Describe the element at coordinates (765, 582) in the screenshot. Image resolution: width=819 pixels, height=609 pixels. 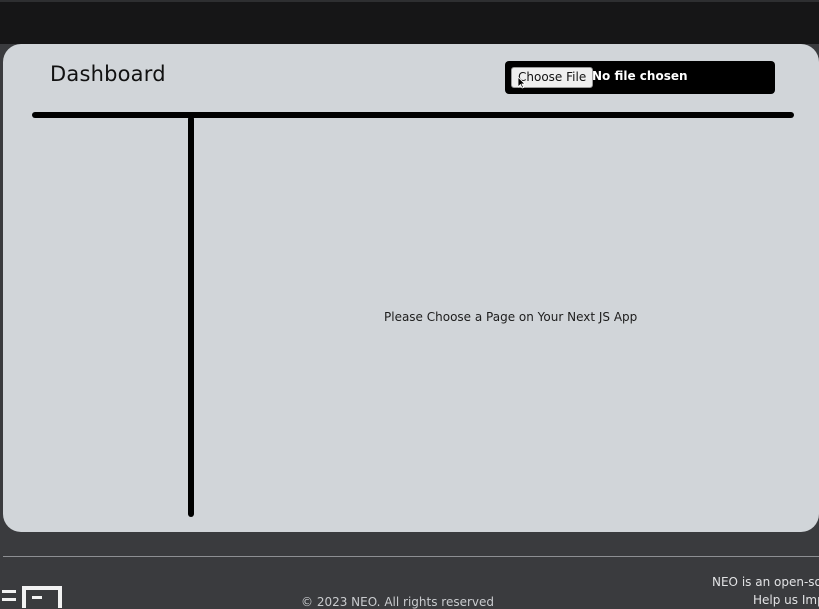
I see `footer-tagline: NEO is an open-sou` at that location.